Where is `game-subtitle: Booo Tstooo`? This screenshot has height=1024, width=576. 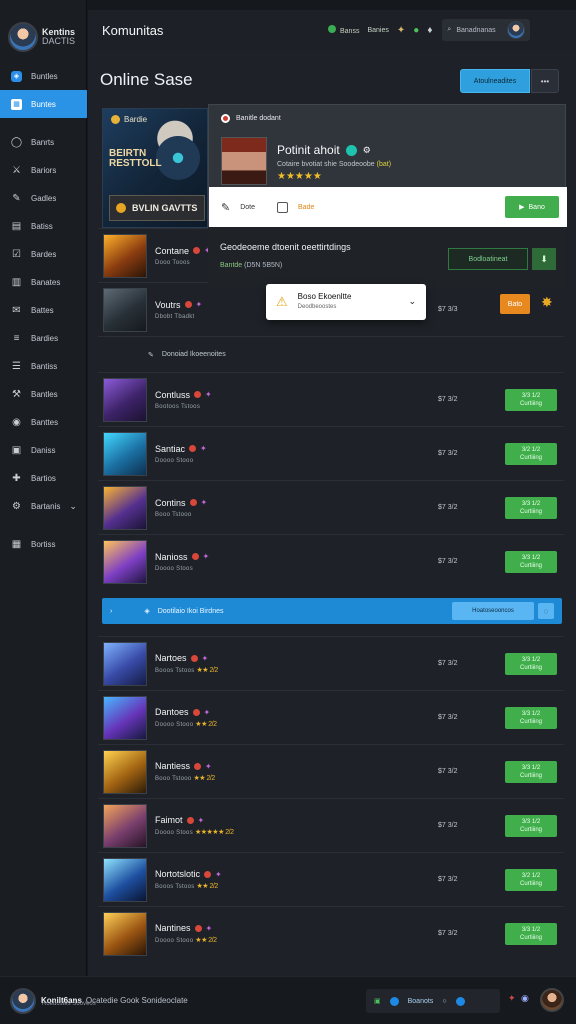 game-subtitle: Booo Tstooo is located at coordinates (255, 514).